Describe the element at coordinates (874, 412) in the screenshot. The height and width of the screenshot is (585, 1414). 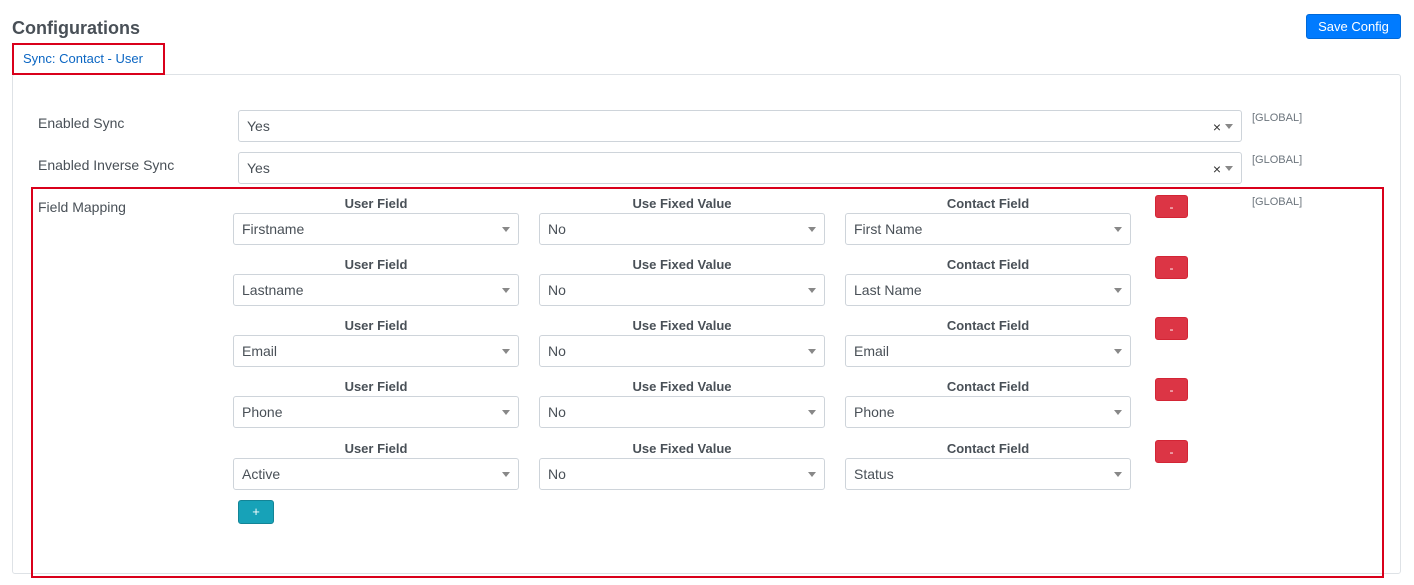
I see `contact-field-value: Phone` at that location.